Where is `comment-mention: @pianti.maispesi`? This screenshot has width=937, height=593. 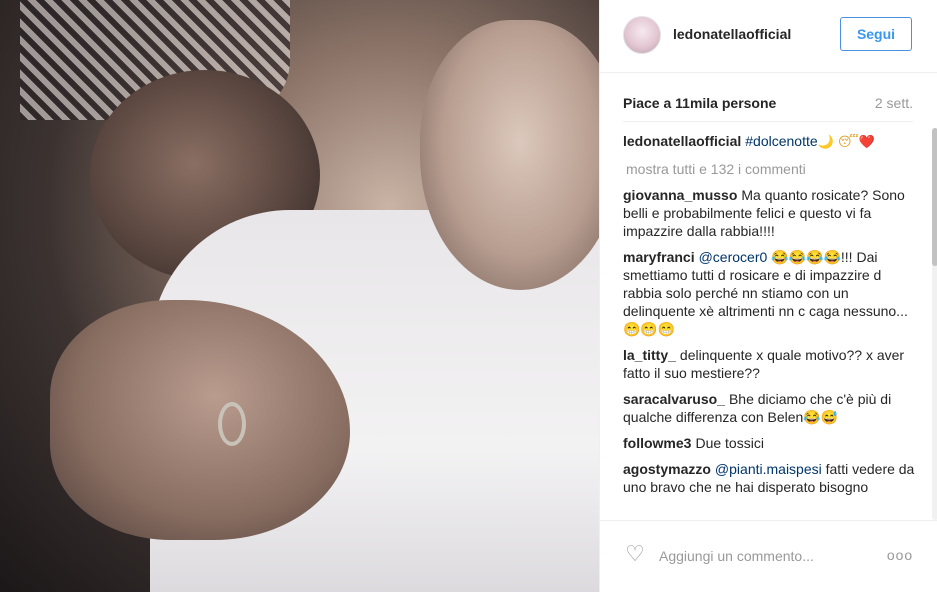 comment-mention: @pianti.maispesi is located at coordinates (768, 469).